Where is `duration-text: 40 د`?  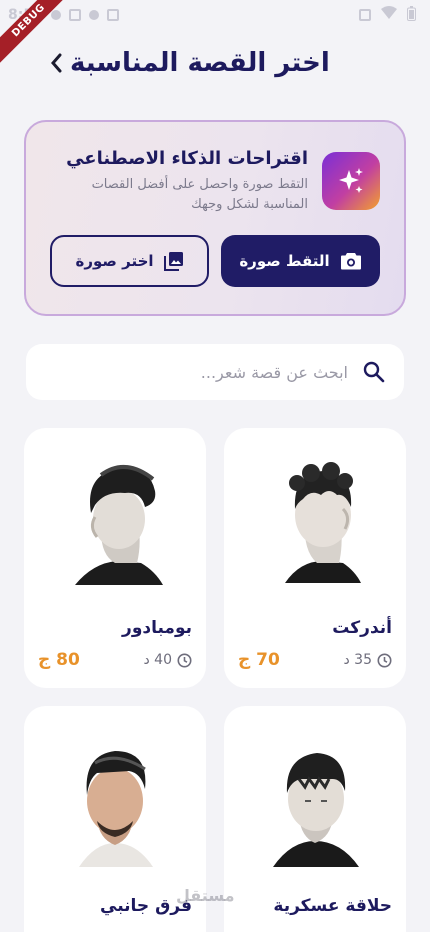
duration-text: 40 د is located at coordinates (157, 660).